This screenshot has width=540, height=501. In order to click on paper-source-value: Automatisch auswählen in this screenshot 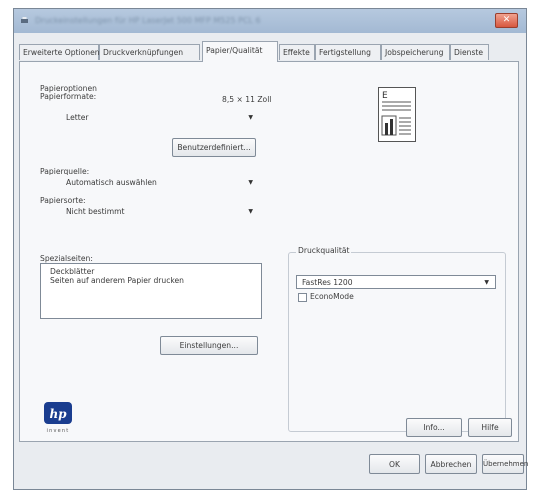, I will do `click(111, 182)`.